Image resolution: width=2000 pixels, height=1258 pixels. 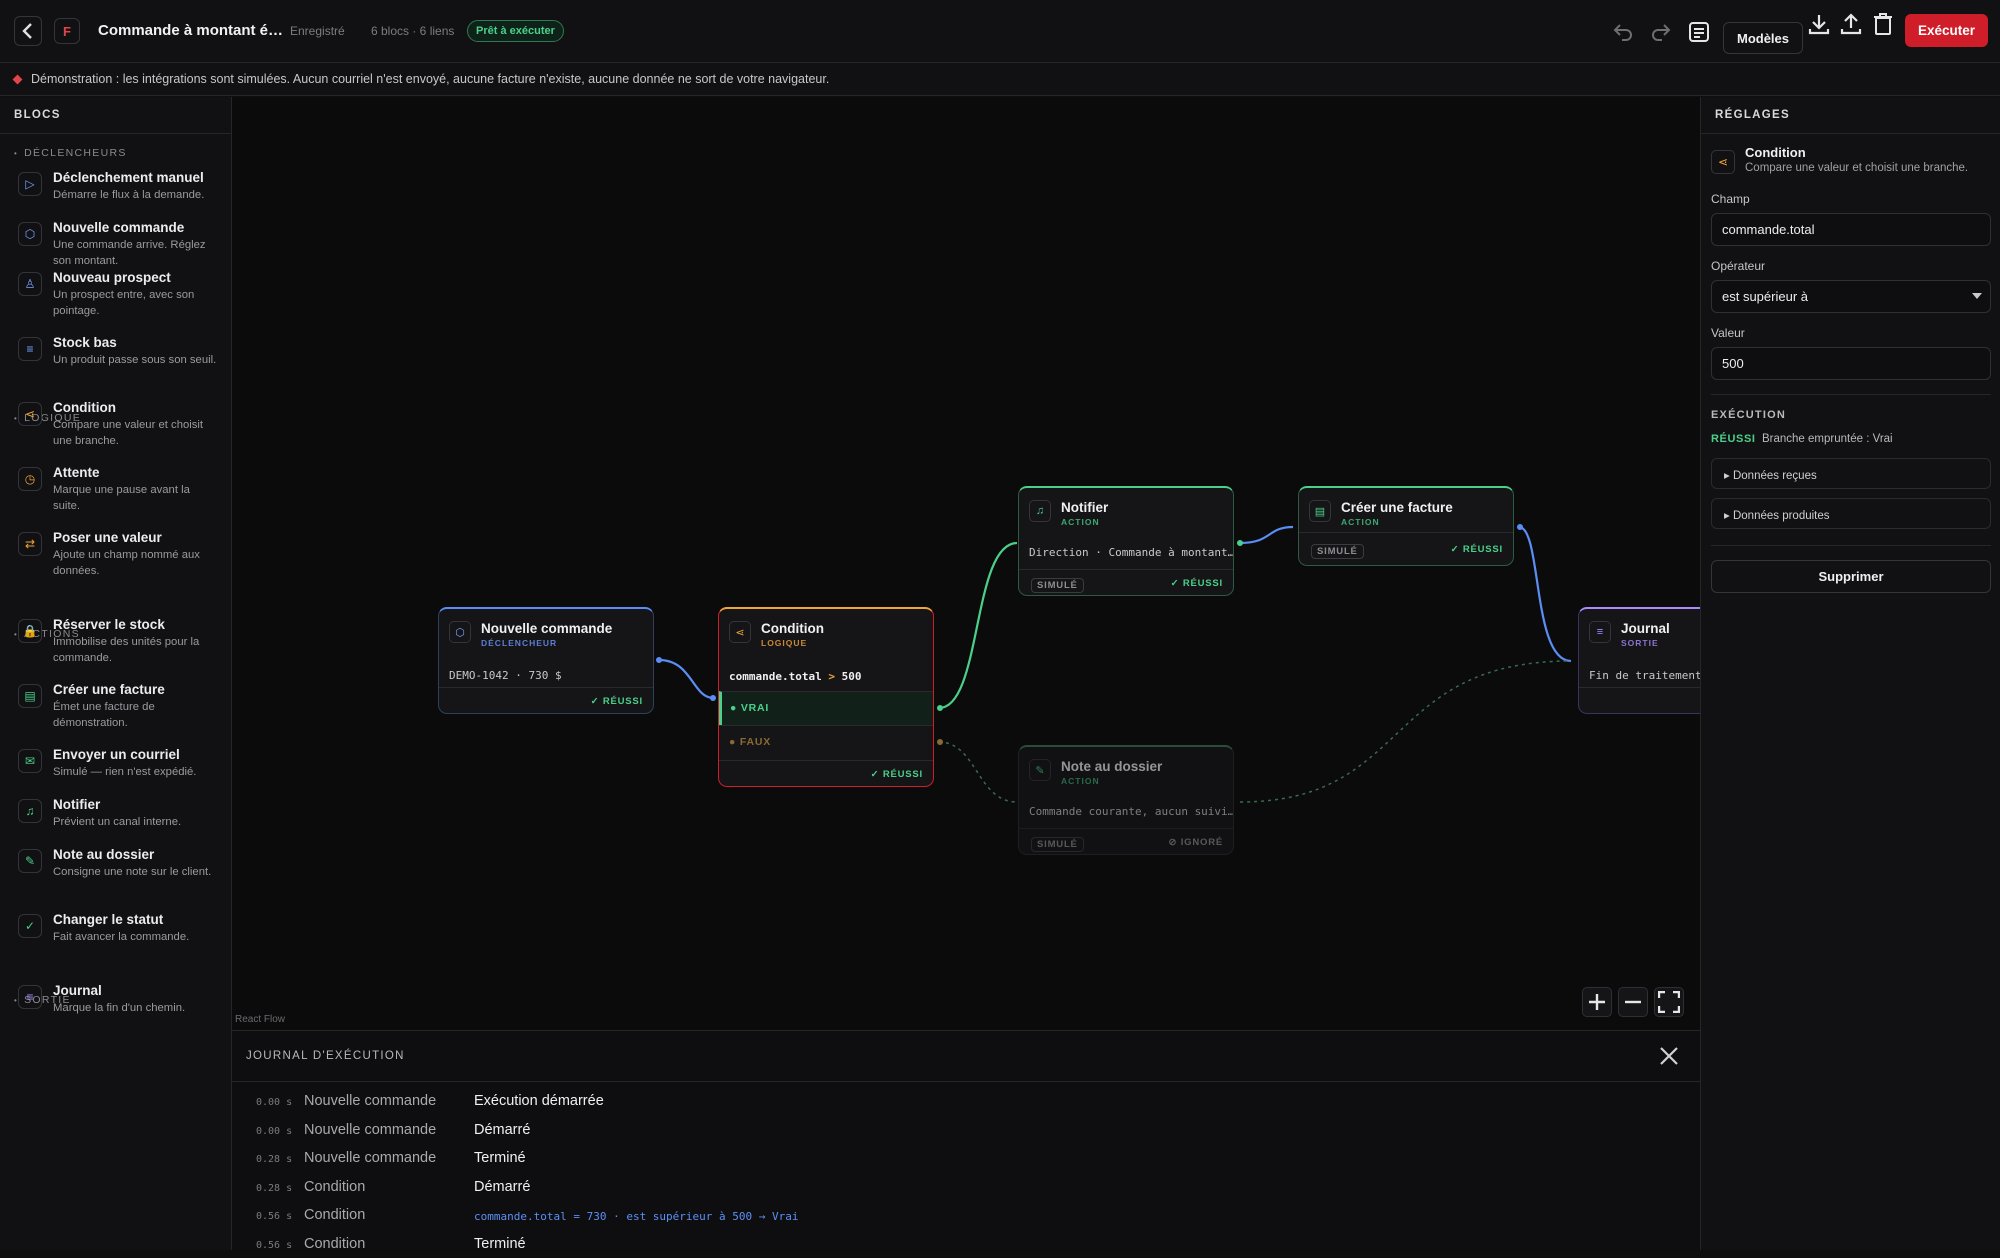 I want to click on delete-block-button: Supprimer, so click(x=1851, y=576).